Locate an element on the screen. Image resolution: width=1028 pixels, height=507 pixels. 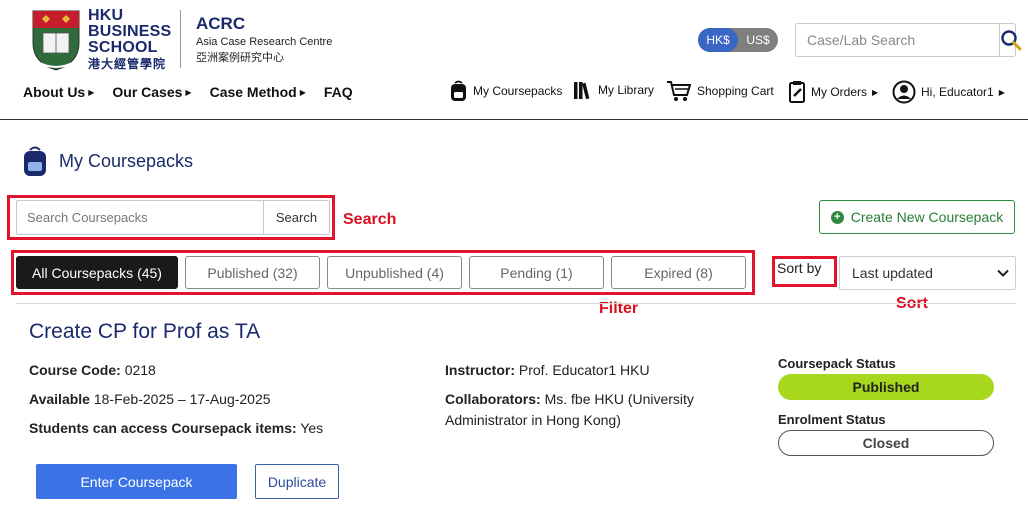
available-row: Available 18-Feb-2025 – 17-Aug-2025 is located at coordinates (150, 399).